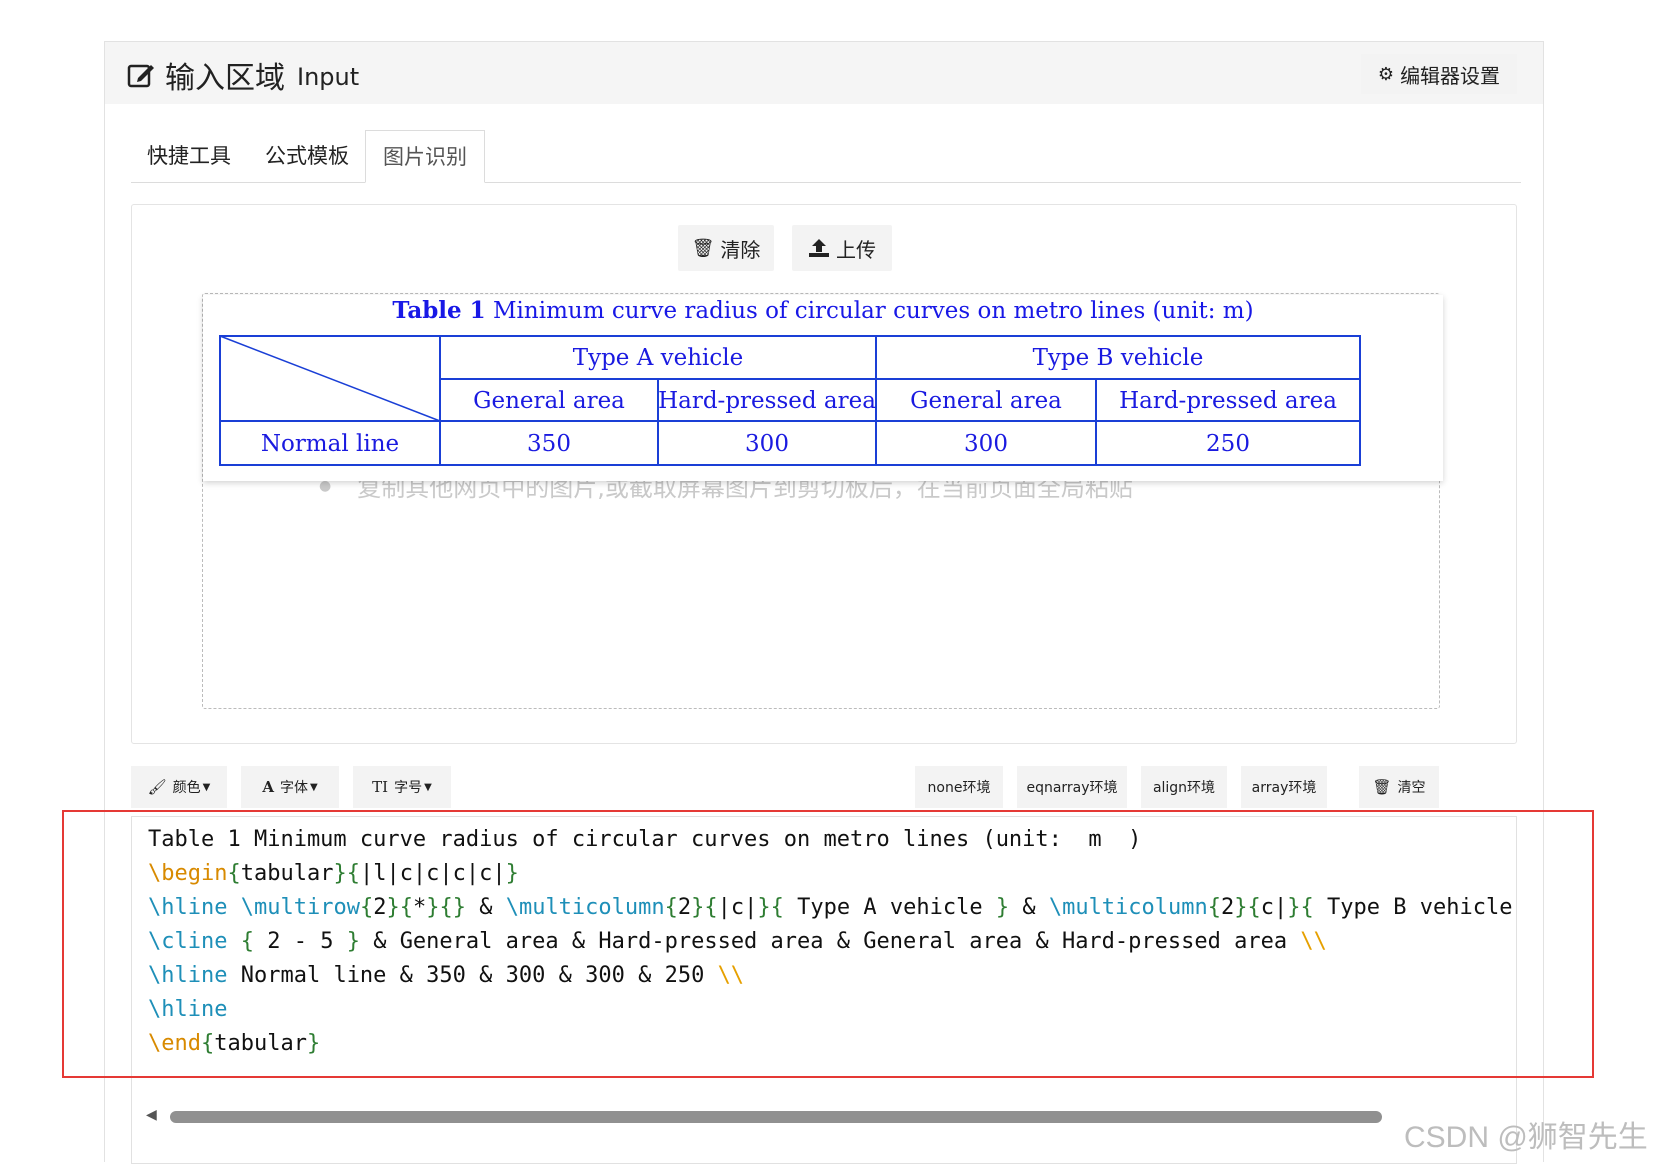 The height and width of the screenshot is (1164, 1660). I want to click on caption-bold: Table 1, so click(439, 310).